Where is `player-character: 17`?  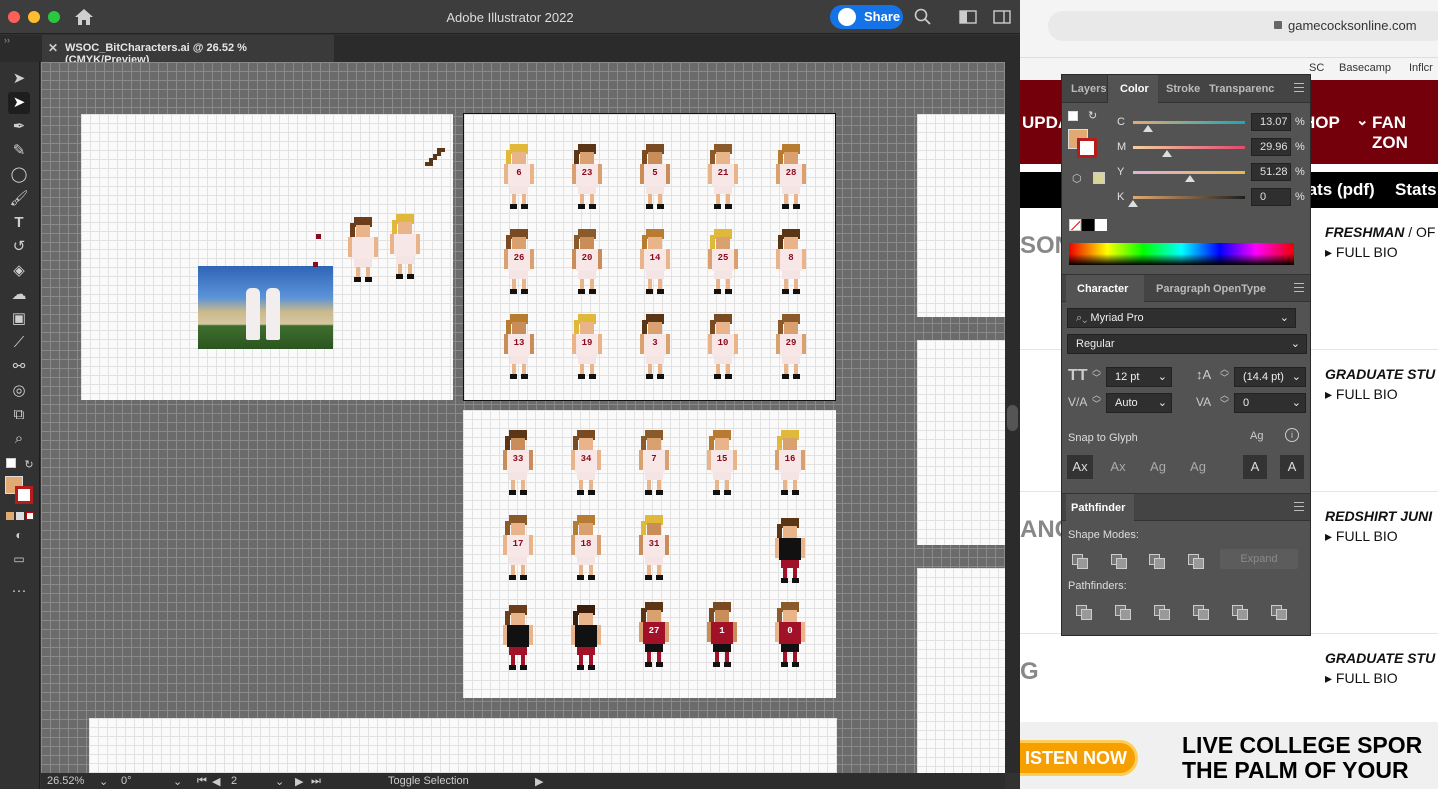 player-character: 17 is located at coordinates (518, 548).